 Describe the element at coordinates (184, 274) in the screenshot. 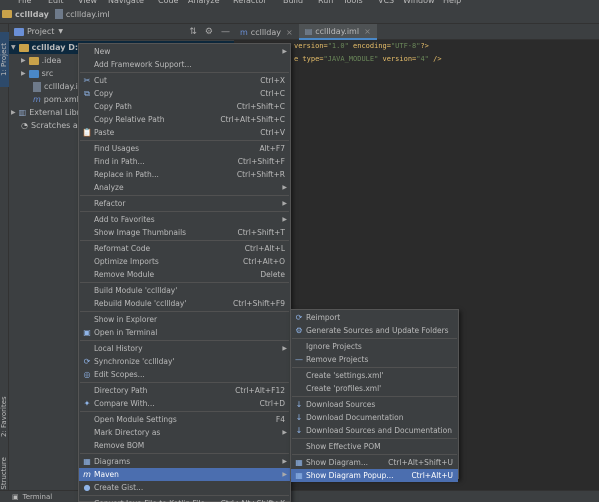

I see `menu-item-remove-module: Remove Module Delete` at that location.